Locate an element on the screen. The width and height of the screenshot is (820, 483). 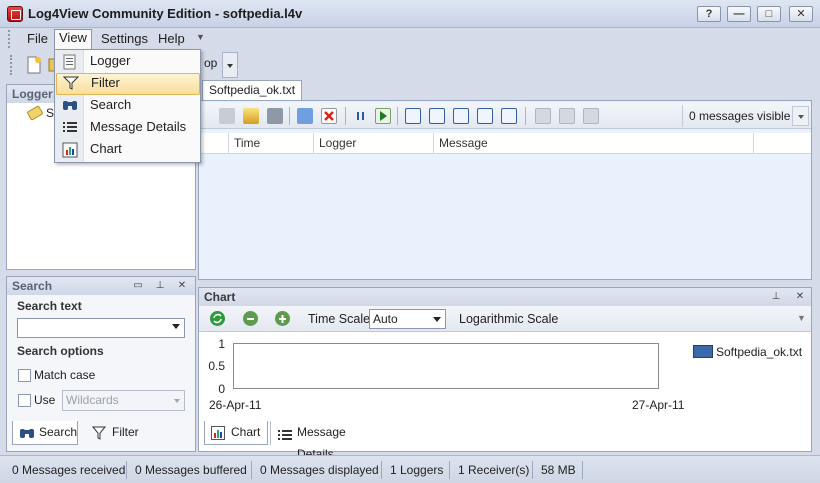
tab-chart: Chart is located at coordinates (236, 433).